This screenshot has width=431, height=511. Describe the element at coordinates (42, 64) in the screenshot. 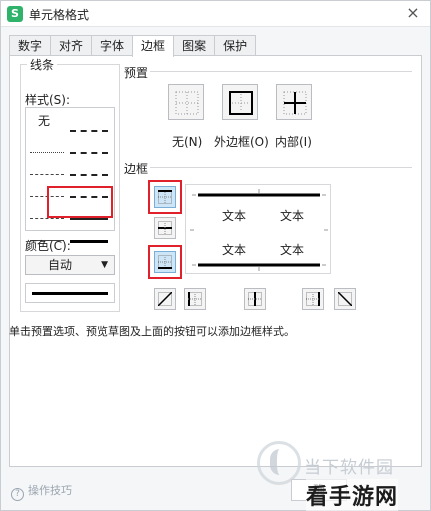

I see `line-group-title: 线条` at that location.